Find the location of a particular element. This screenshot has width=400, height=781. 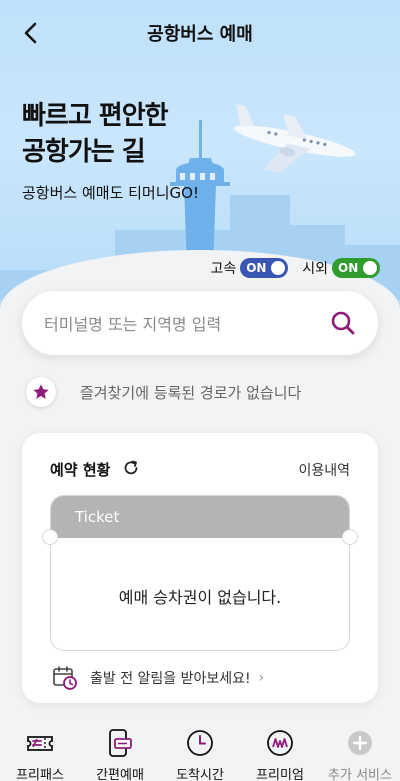

nav-additional-services-label: 추가 서비스 is located at coordinates (360, 774).